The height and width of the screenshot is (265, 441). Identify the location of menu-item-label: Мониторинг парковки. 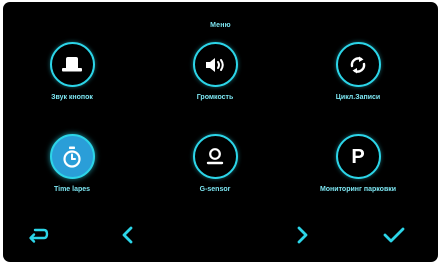
(358, 189).